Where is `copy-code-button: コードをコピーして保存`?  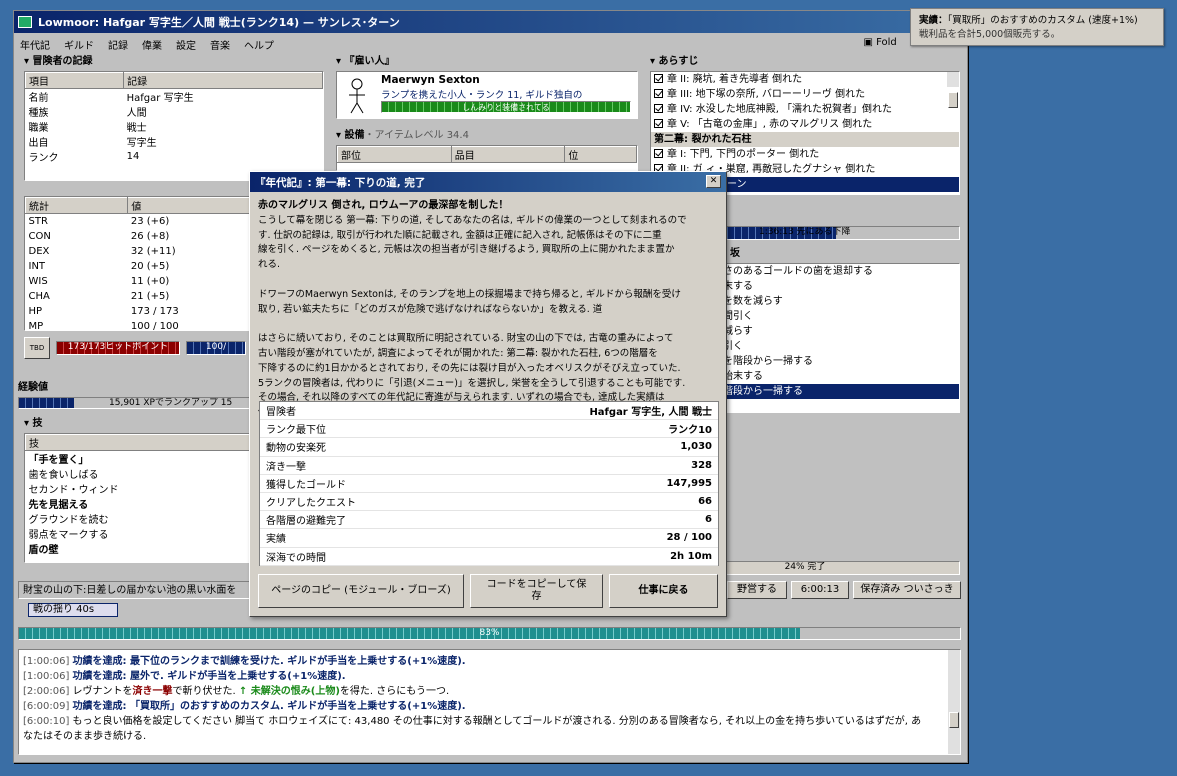 copy-code-button: コードをコピーして保存 is located at coordinates (536, 591).